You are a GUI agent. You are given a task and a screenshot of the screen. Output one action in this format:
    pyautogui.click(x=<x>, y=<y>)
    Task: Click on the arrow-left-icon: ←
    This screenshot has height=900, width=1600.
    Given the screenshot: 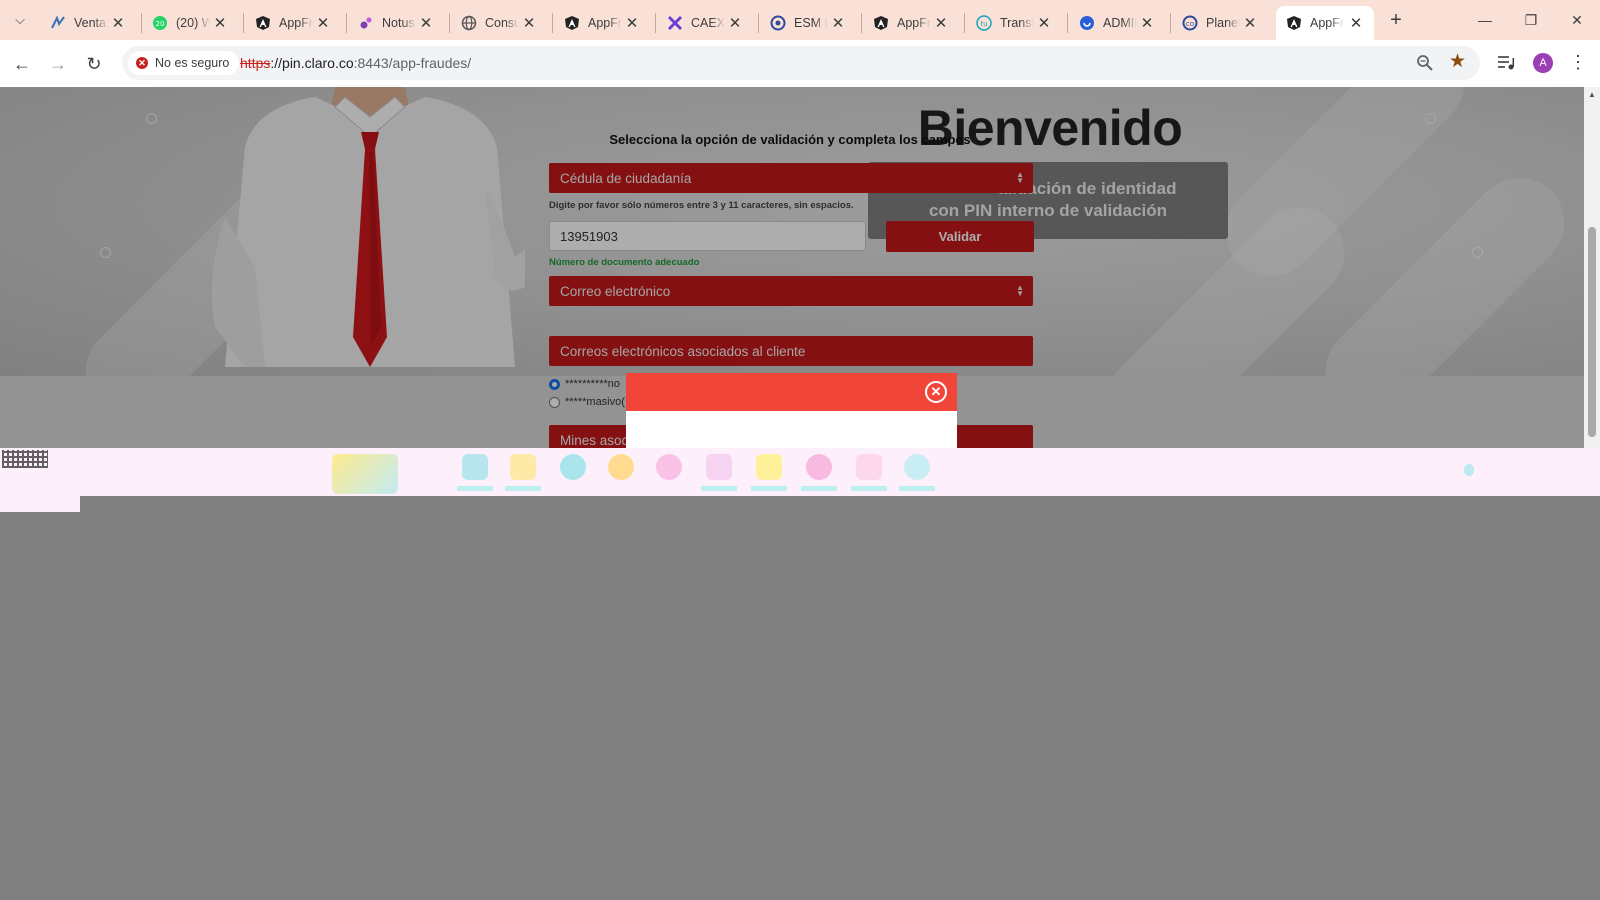 What is the action you would take?
    pyautogui.click(x=22, y=63)
    